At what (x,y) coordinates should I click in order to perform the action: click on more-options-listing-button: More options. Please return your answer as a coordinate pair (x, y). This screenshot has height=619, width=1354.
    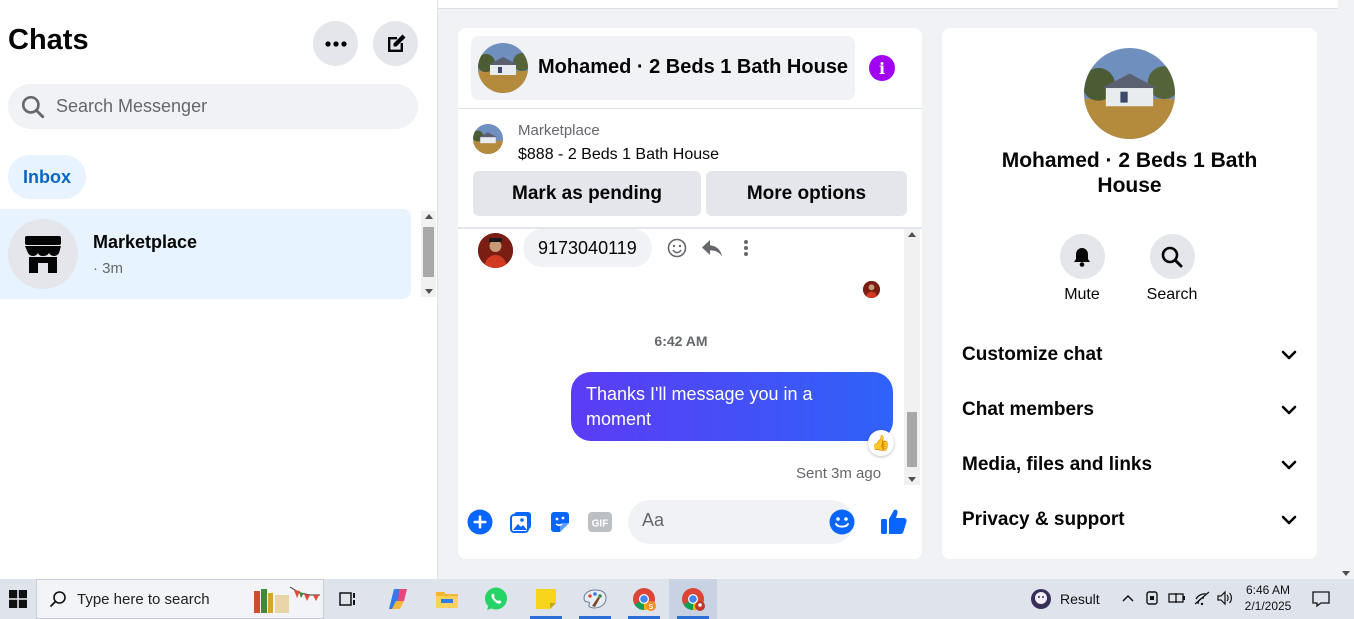
    Looking at the image, I should click on (806, 193).